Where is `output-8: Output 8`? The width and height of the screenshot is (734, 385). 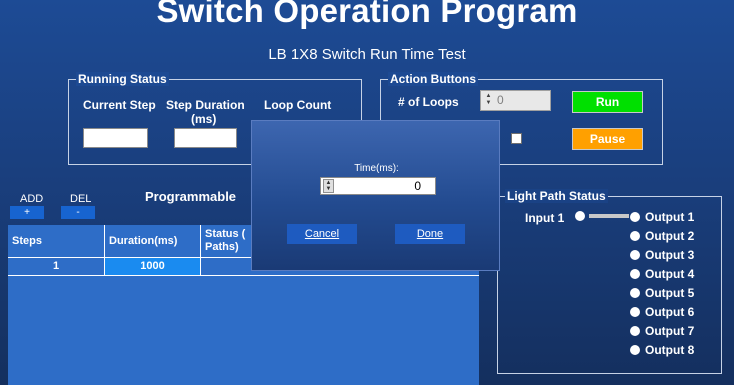 output-8: Output 8 is located at coordinates (662, 352).